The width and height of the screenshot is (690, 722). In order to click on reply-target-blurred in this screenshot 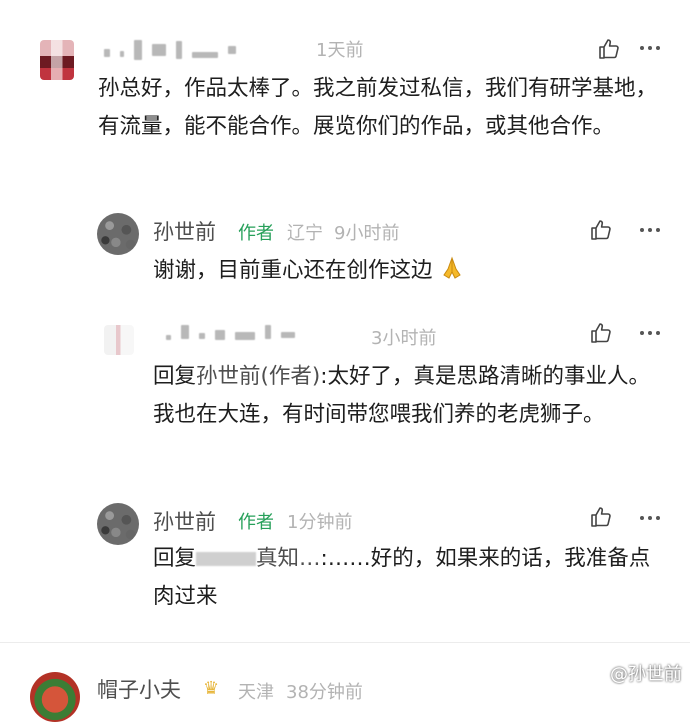, I will do `click(226, 559)`.